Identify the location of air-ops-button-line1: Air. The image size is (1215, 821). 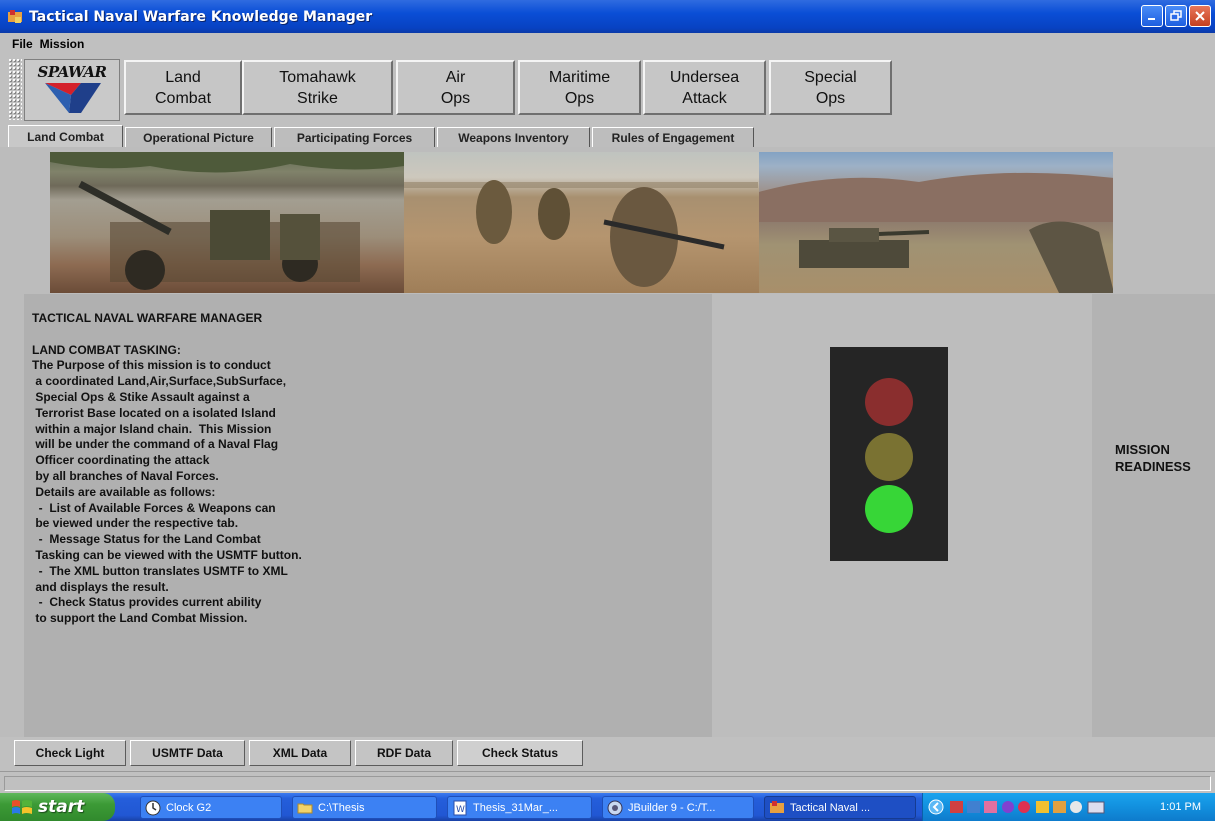
(455, 77).